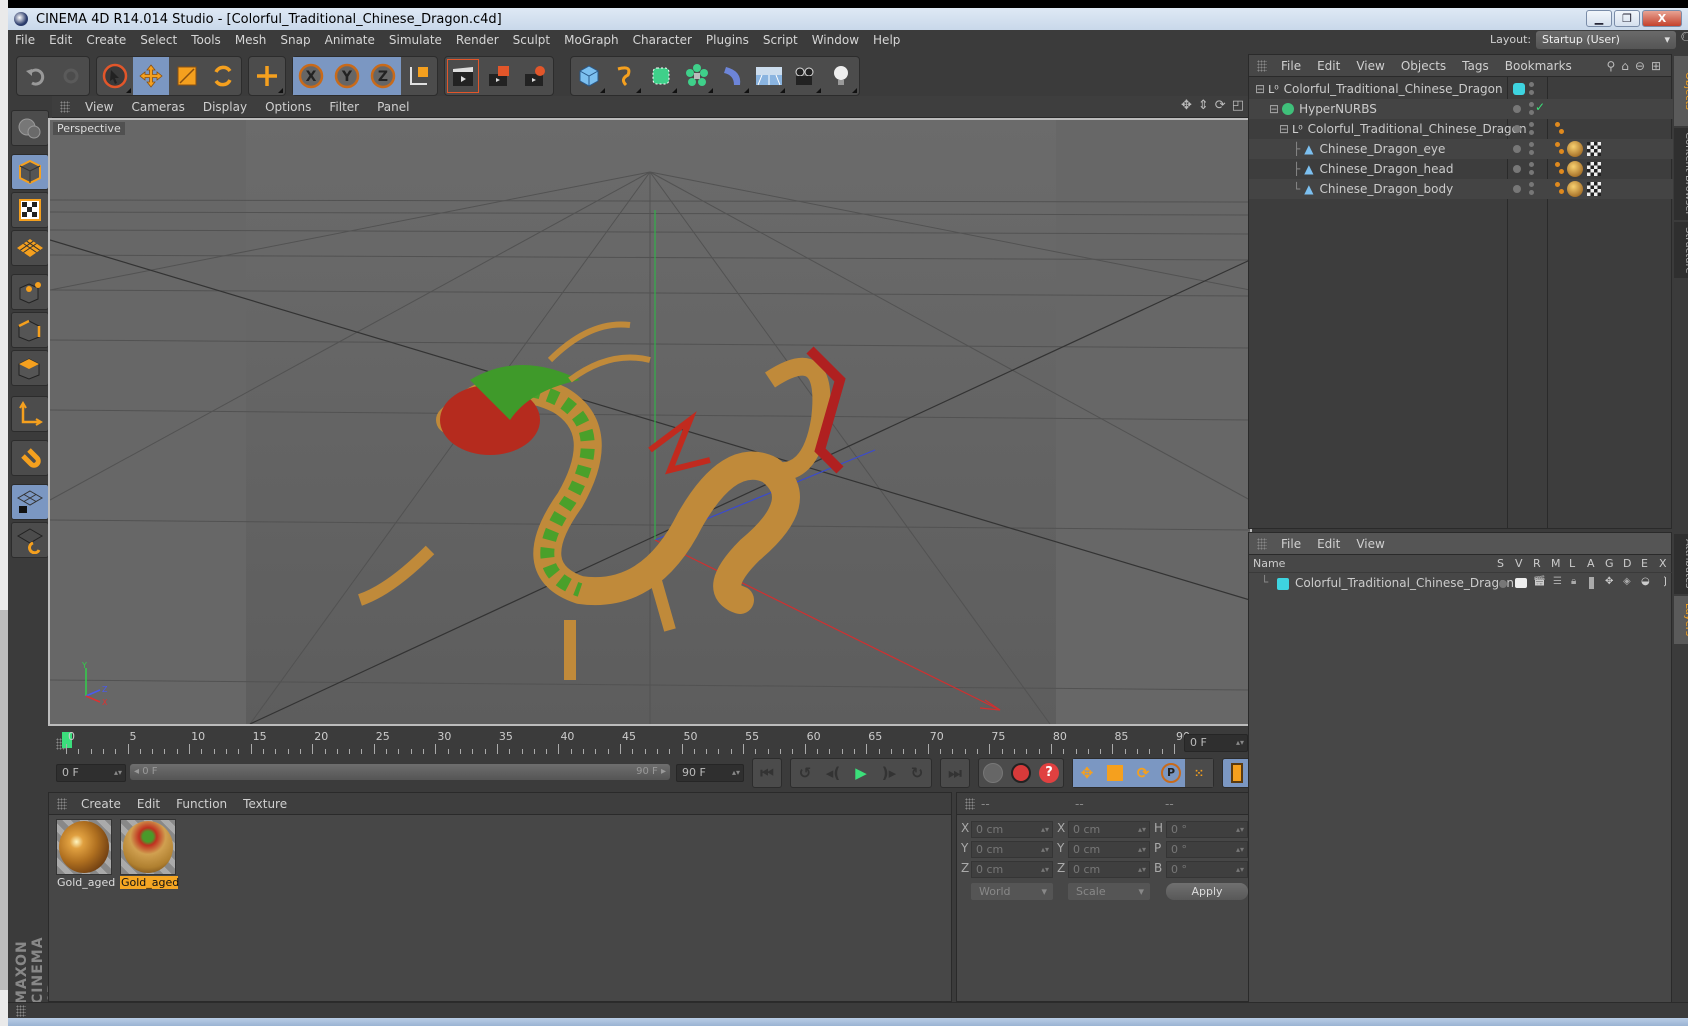 This screenshot has width=1688, height=1026. I want to click on next-frame-icon: )▸, so click(889, 773).